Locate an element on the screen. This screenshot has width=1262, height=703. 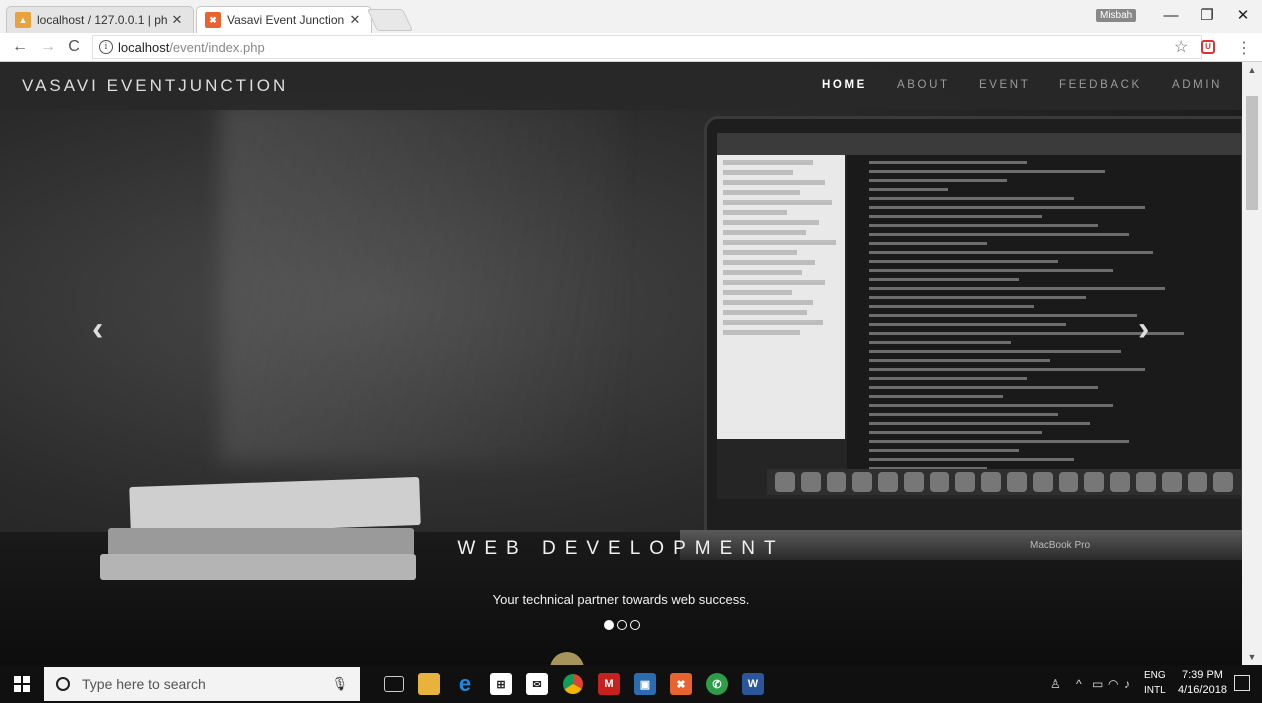
wifi-icon: ◠ is located at coordinates (1113, 684).